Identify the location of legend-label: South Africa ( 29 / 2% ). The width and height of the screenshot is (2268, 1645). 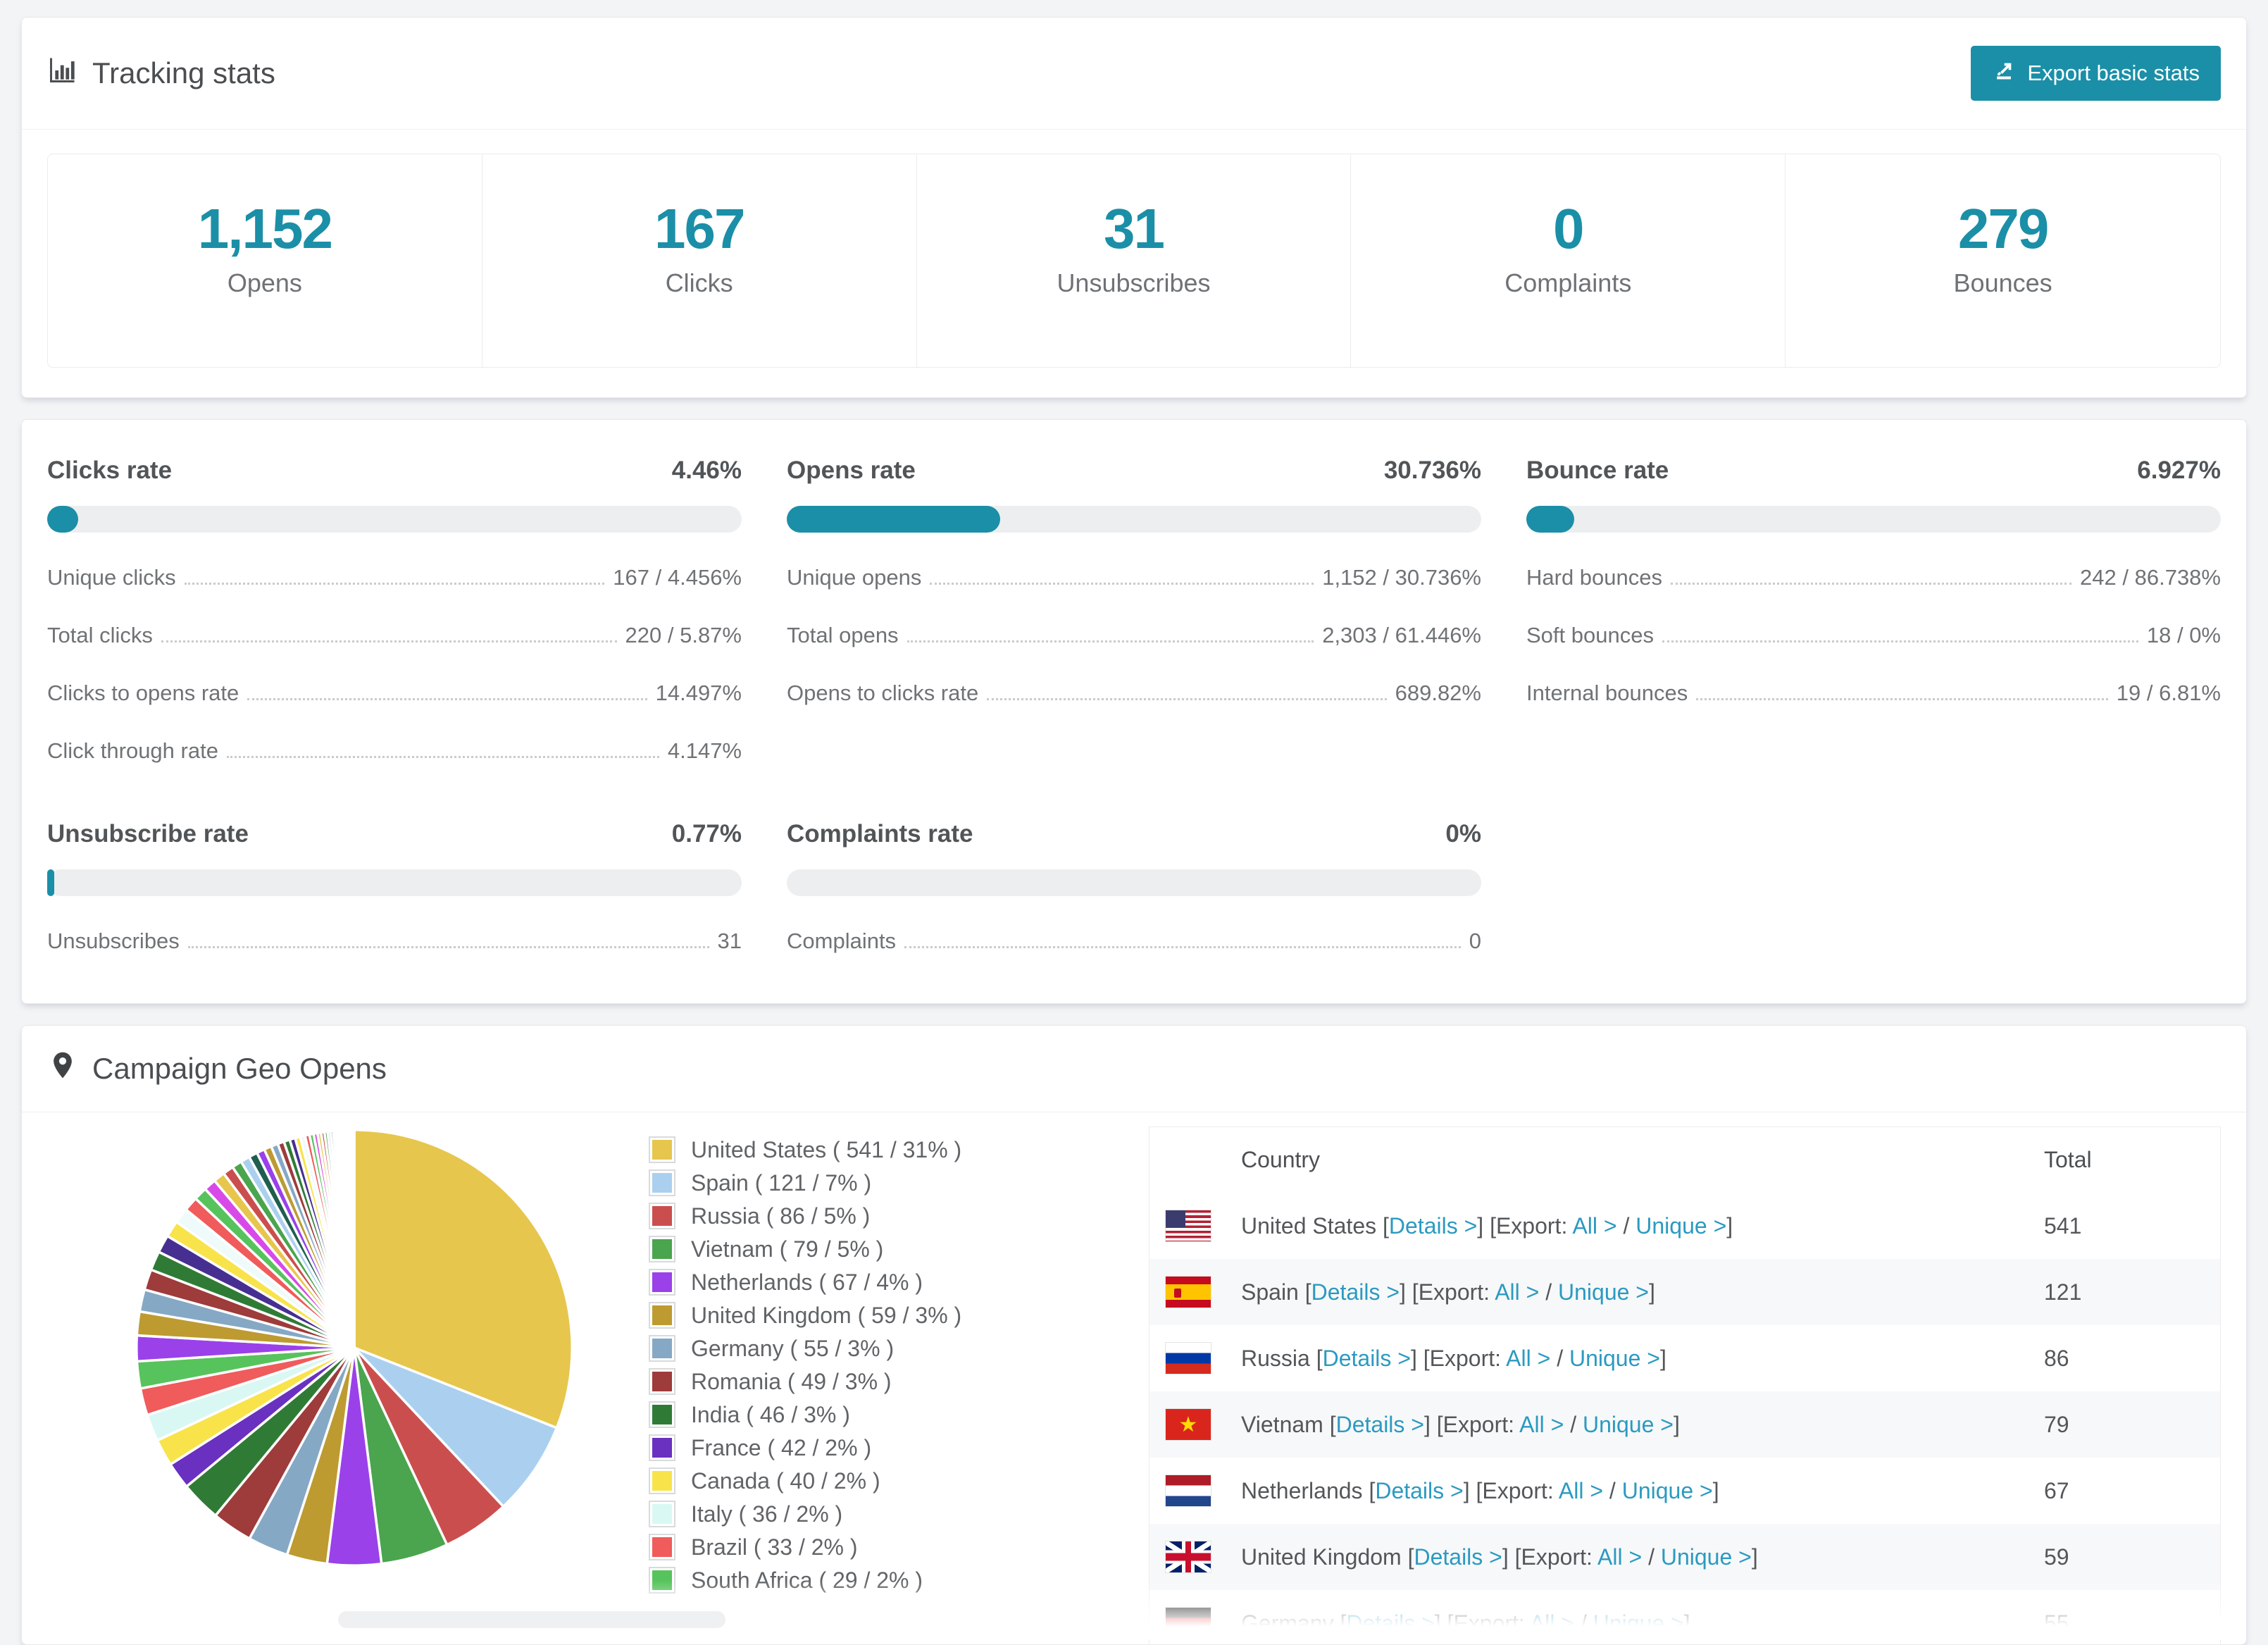
(807, 1580).